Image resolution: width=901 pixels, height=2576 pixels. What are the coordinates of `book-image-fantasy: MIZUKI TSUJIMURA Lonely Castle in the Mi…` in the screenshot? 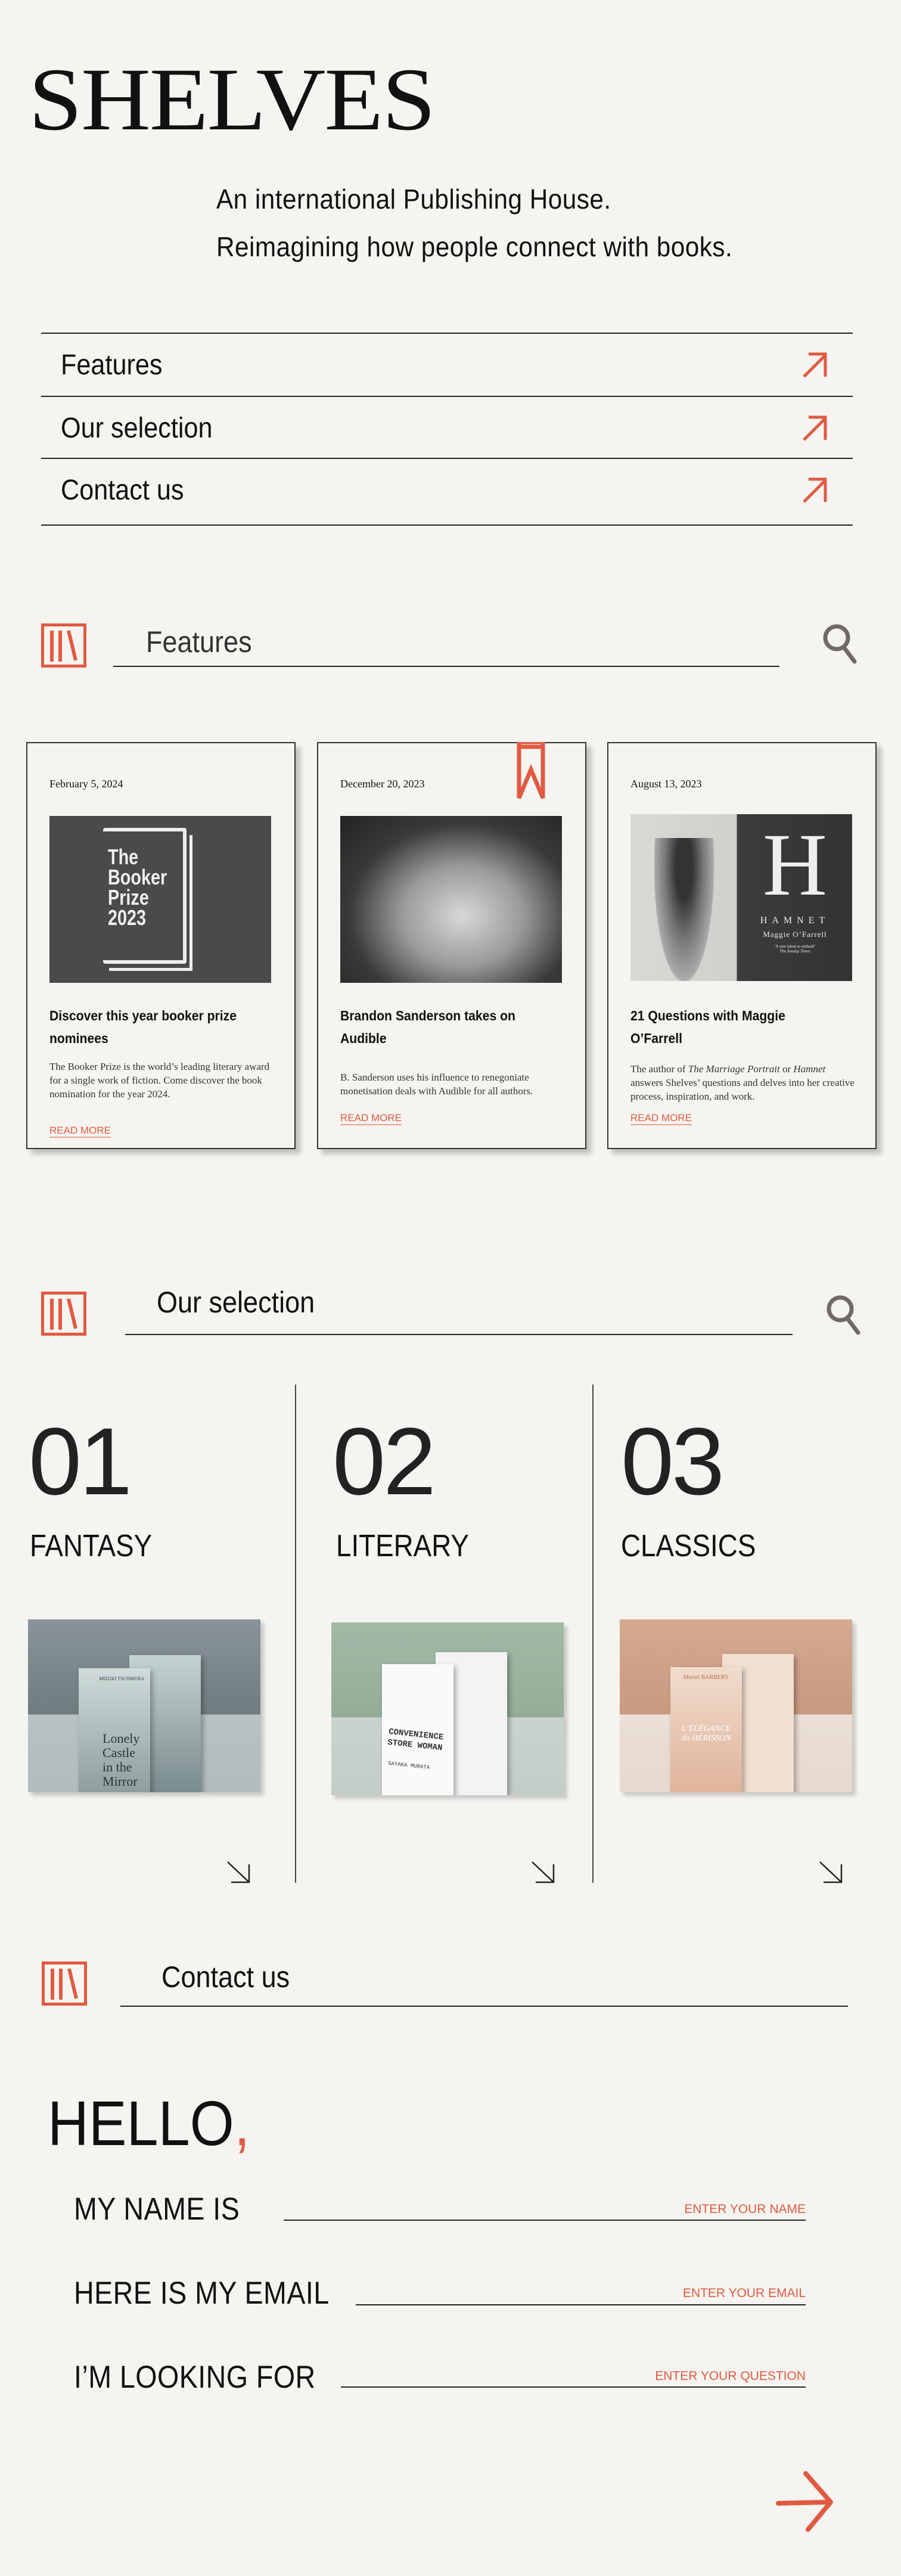 It's located at (144, 1706).